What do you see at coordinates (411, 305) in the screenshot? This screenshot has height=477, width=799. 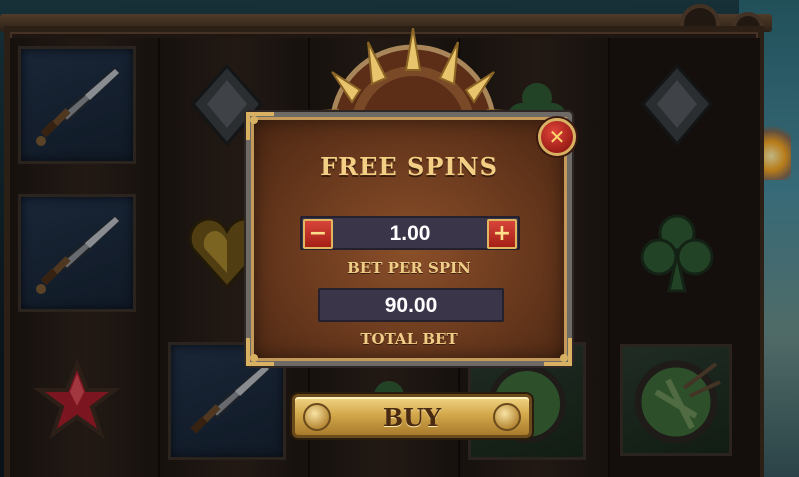 I see `total-bet-value: 90.00` at bounding box center [411, 305].